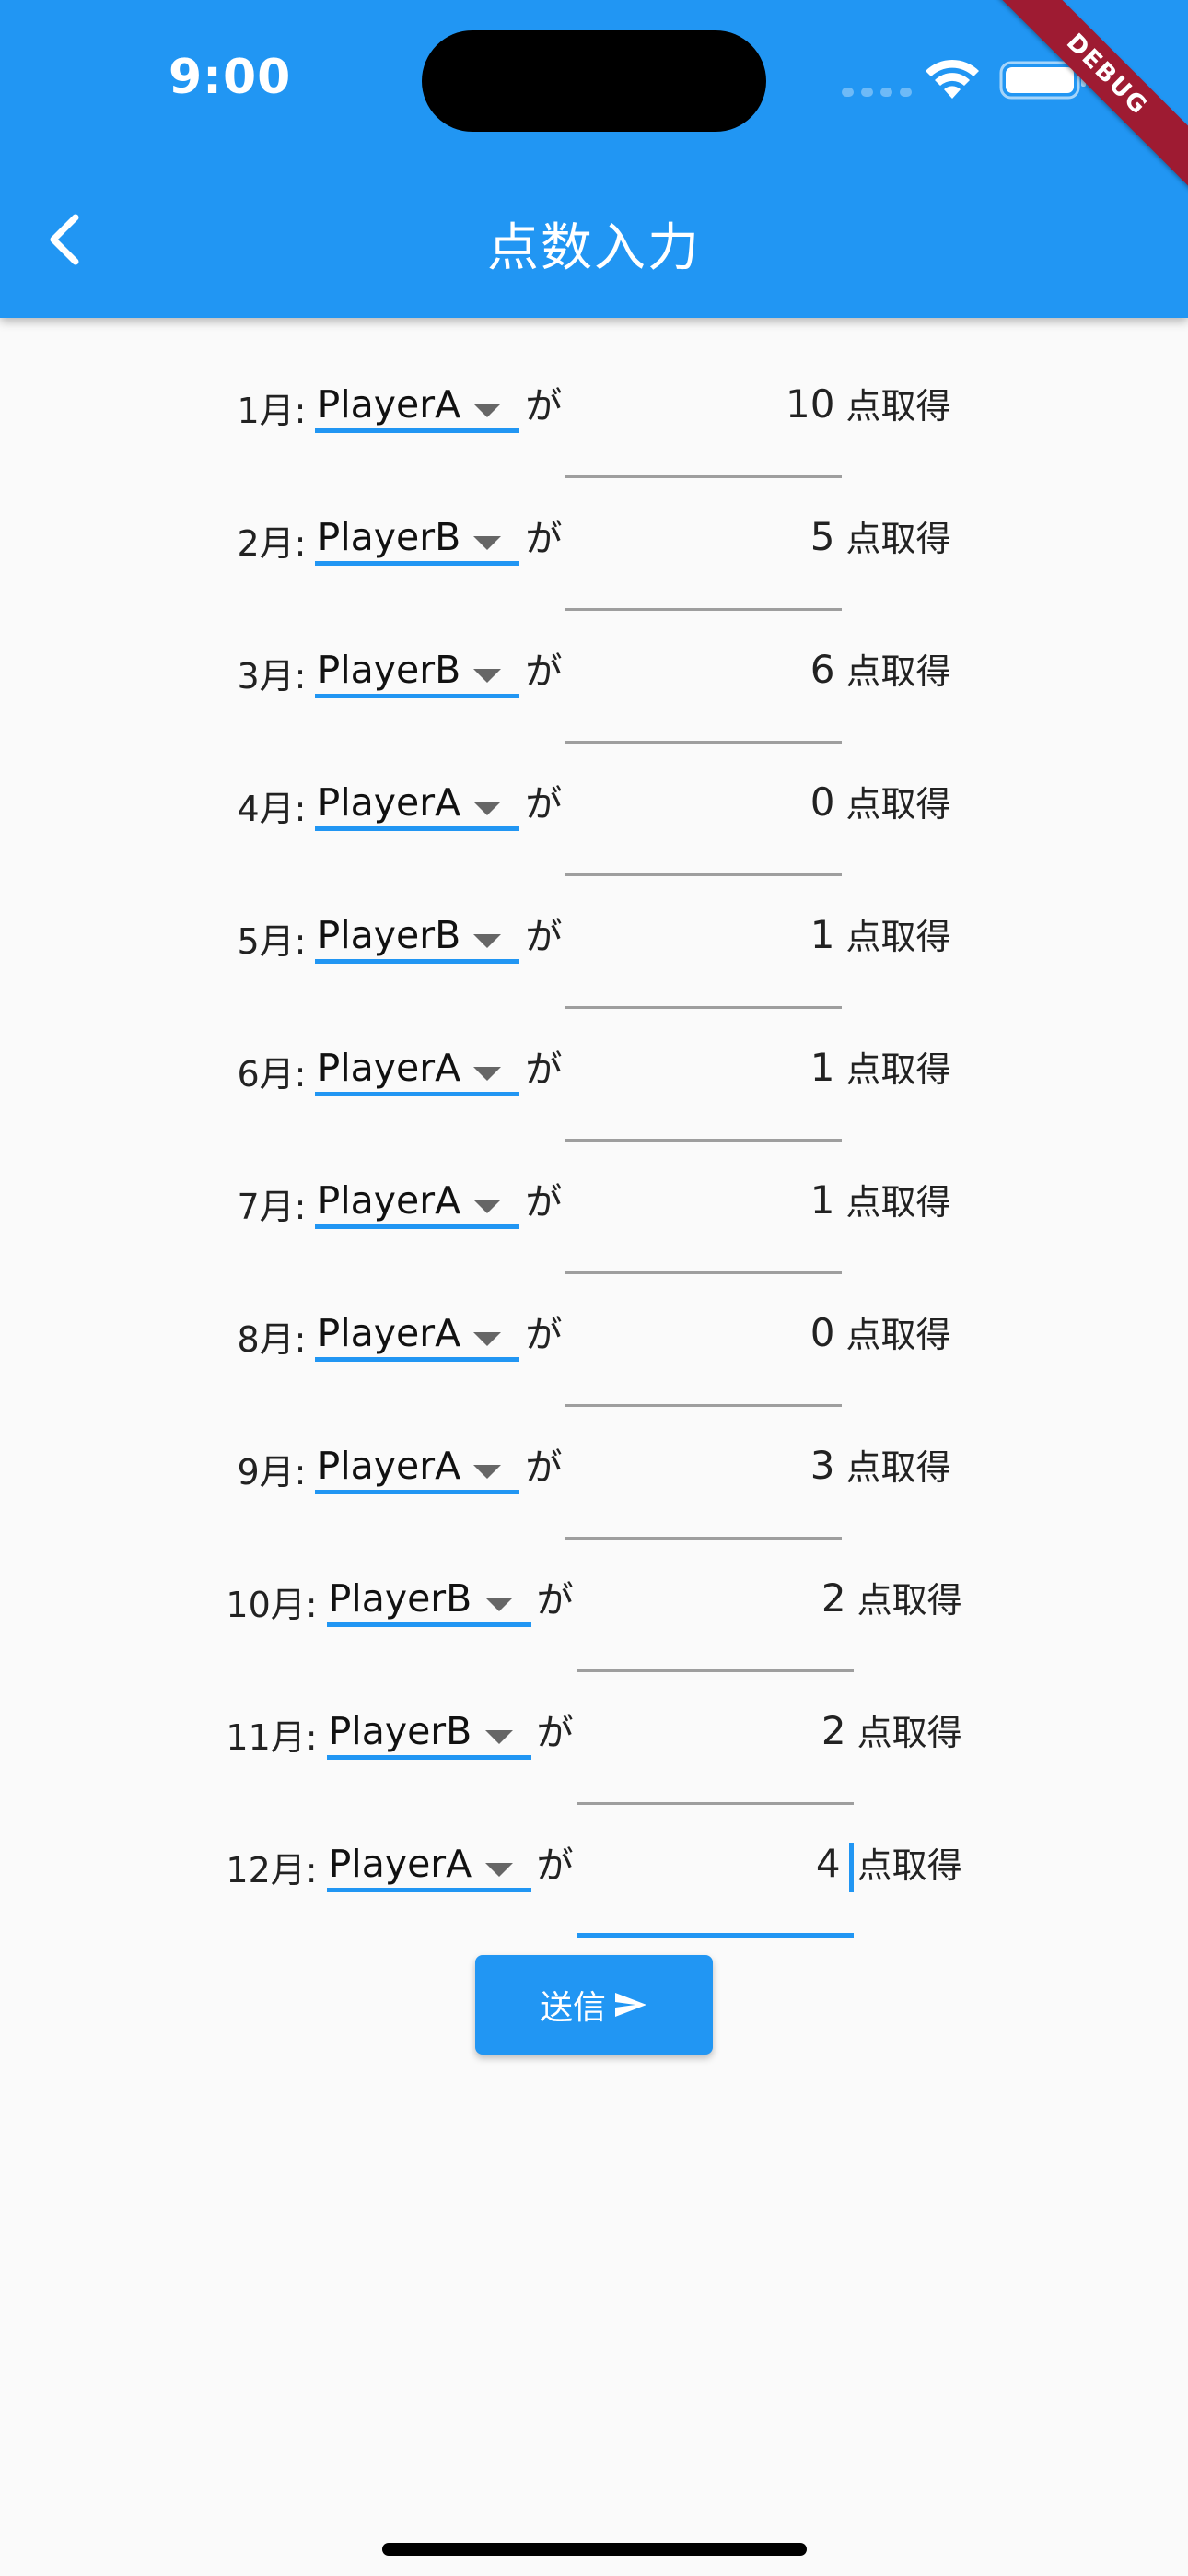  What do you see at coordinates (272, 941) in the screenshot?
I see `month-label: 5月:` at bounding box center [272, 941].